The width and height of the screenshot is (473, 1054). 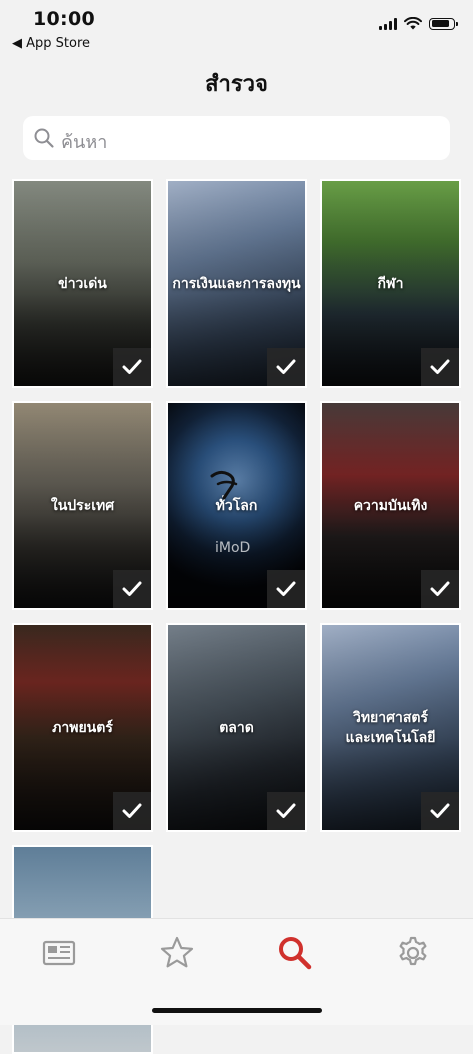 I want to click on category-label: ข่าวเด่น, so click(x=82, y=283).